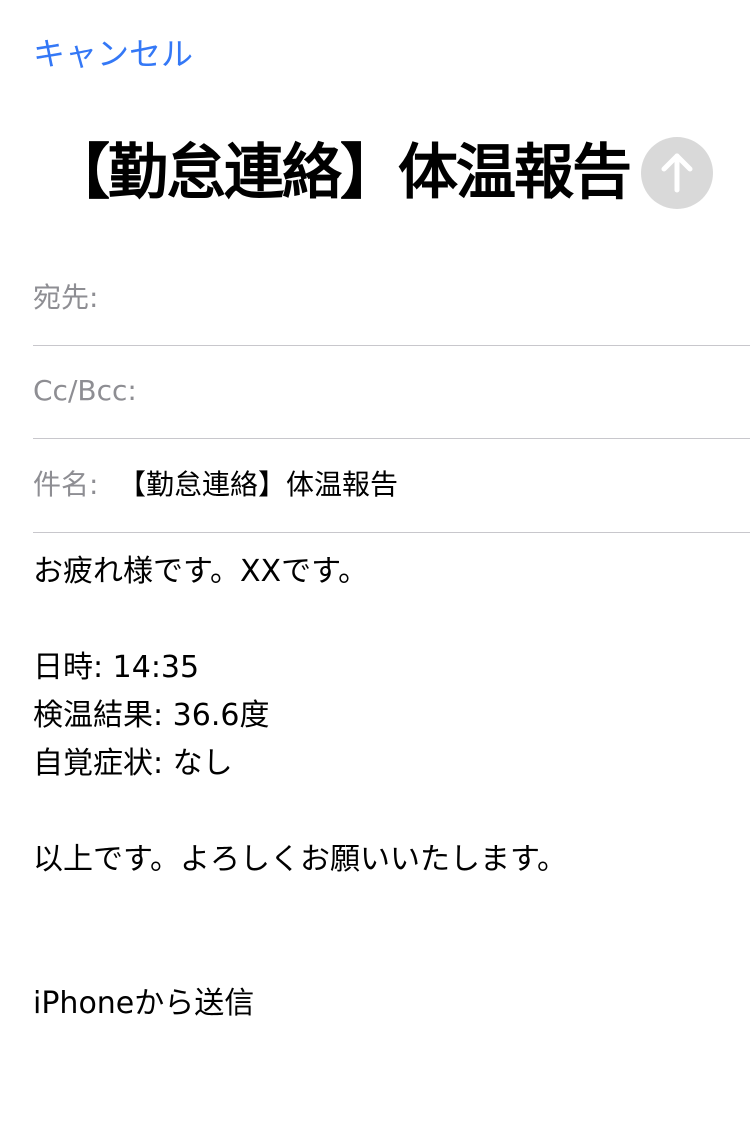 The height and width of the screenshot is (1148, 750). What do you see at coordinates (300, 859) in the screenshot?
I see `body-closing: 以上です。よろしくお願いいたします。` at bounding box center [300, 859].